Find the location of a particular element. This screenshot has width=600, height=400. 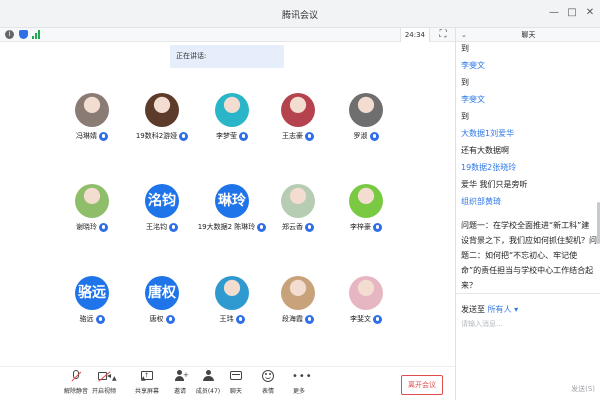

participant-name-row: 谢晓玲 is located at coordinates (92, 227).